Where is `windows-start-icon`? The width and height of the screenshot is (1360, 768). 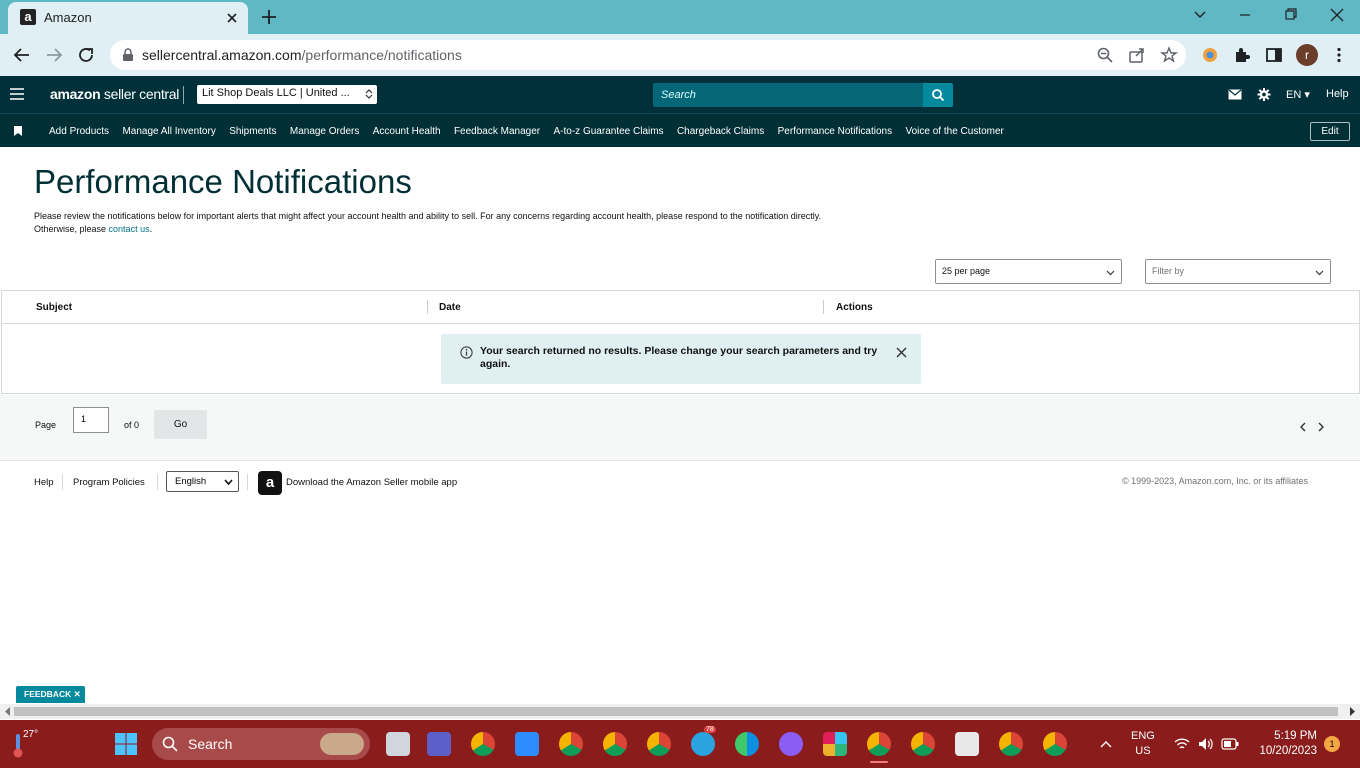
windows-start-icon is located at coordinates (126, 744).